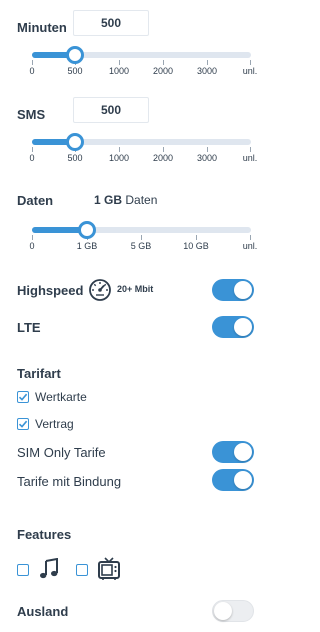  I want to click on music-note-icon, so click(49, 571).